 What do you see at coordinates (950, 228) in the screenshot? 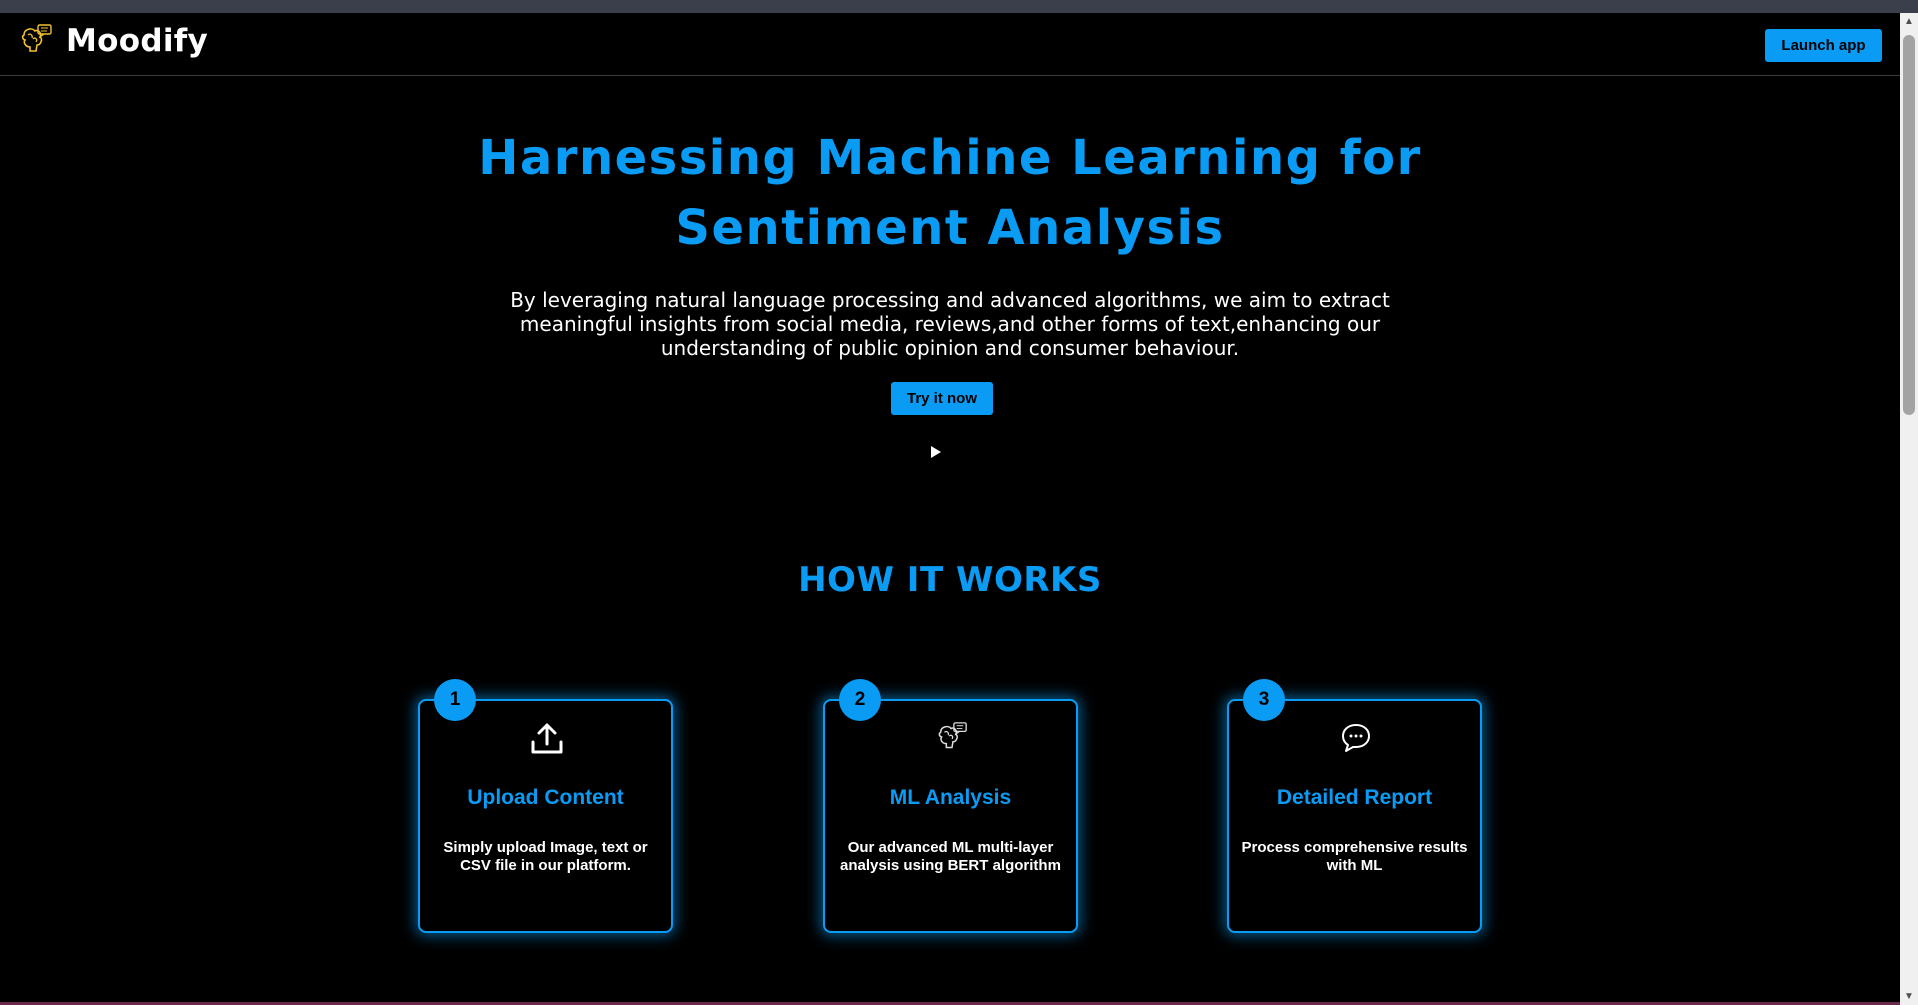
I see `hero-title-line2: Sentiment Analysis` at bounding box center [950, 228].